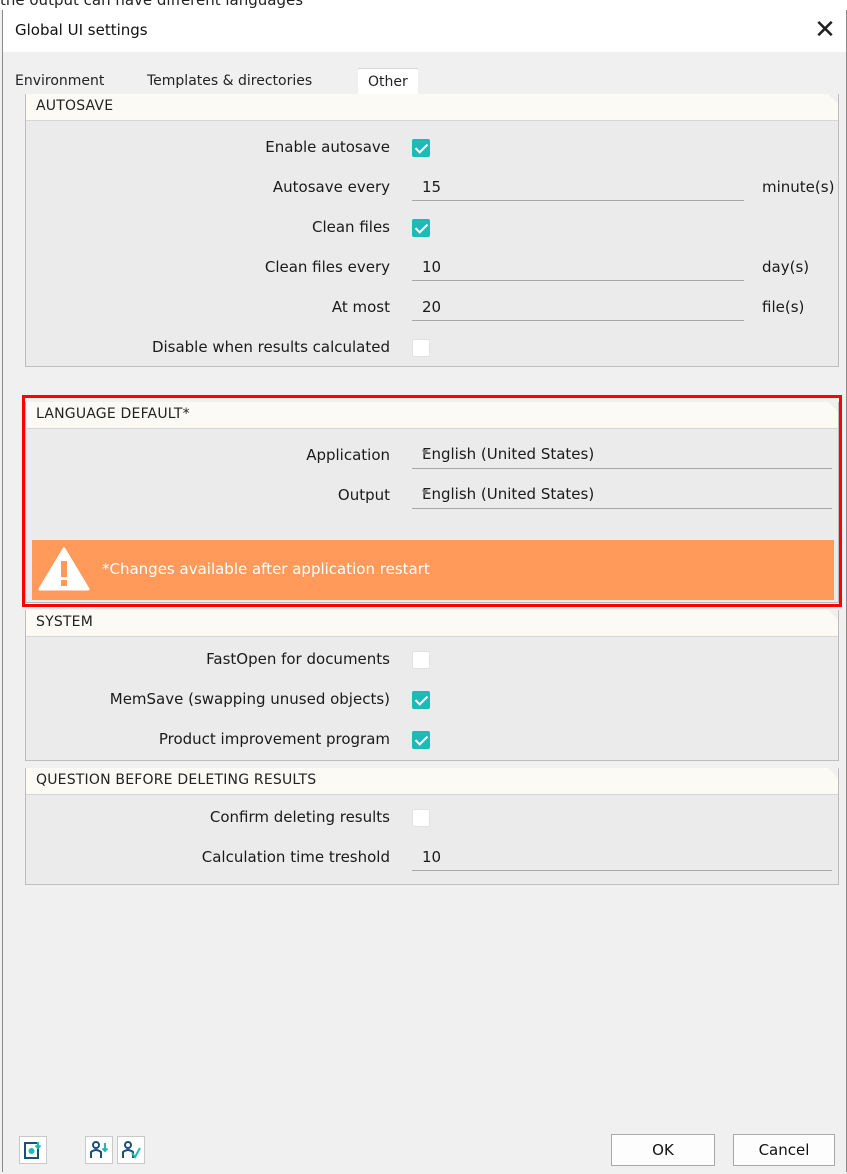  I want to click on system-header: SYSTEM, so click(432, 623).